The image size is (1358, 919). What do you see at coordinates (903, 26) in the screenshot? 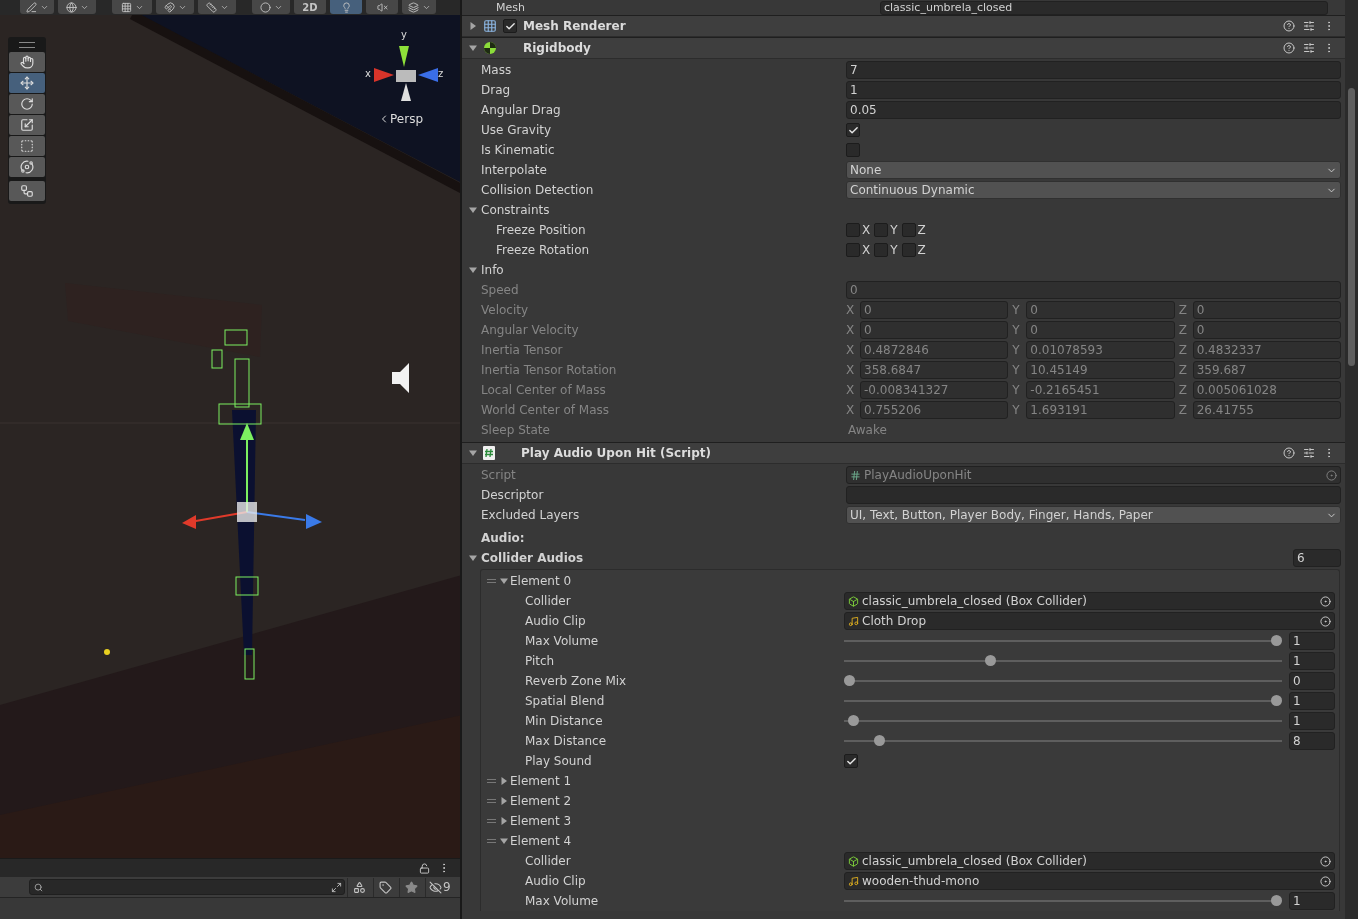
I see `component-header: Mesh Renderer` at bounding box center [903, 26].